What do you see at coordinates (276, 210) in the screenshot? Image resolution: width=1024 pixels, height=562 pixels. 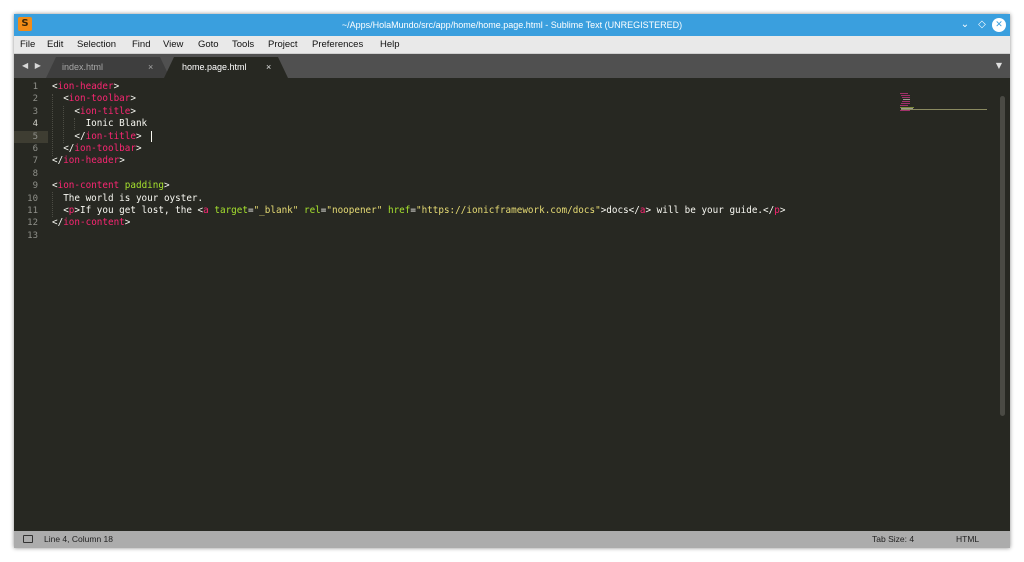 I see `string-token: "_blank"` at bounding box center [276, 210].